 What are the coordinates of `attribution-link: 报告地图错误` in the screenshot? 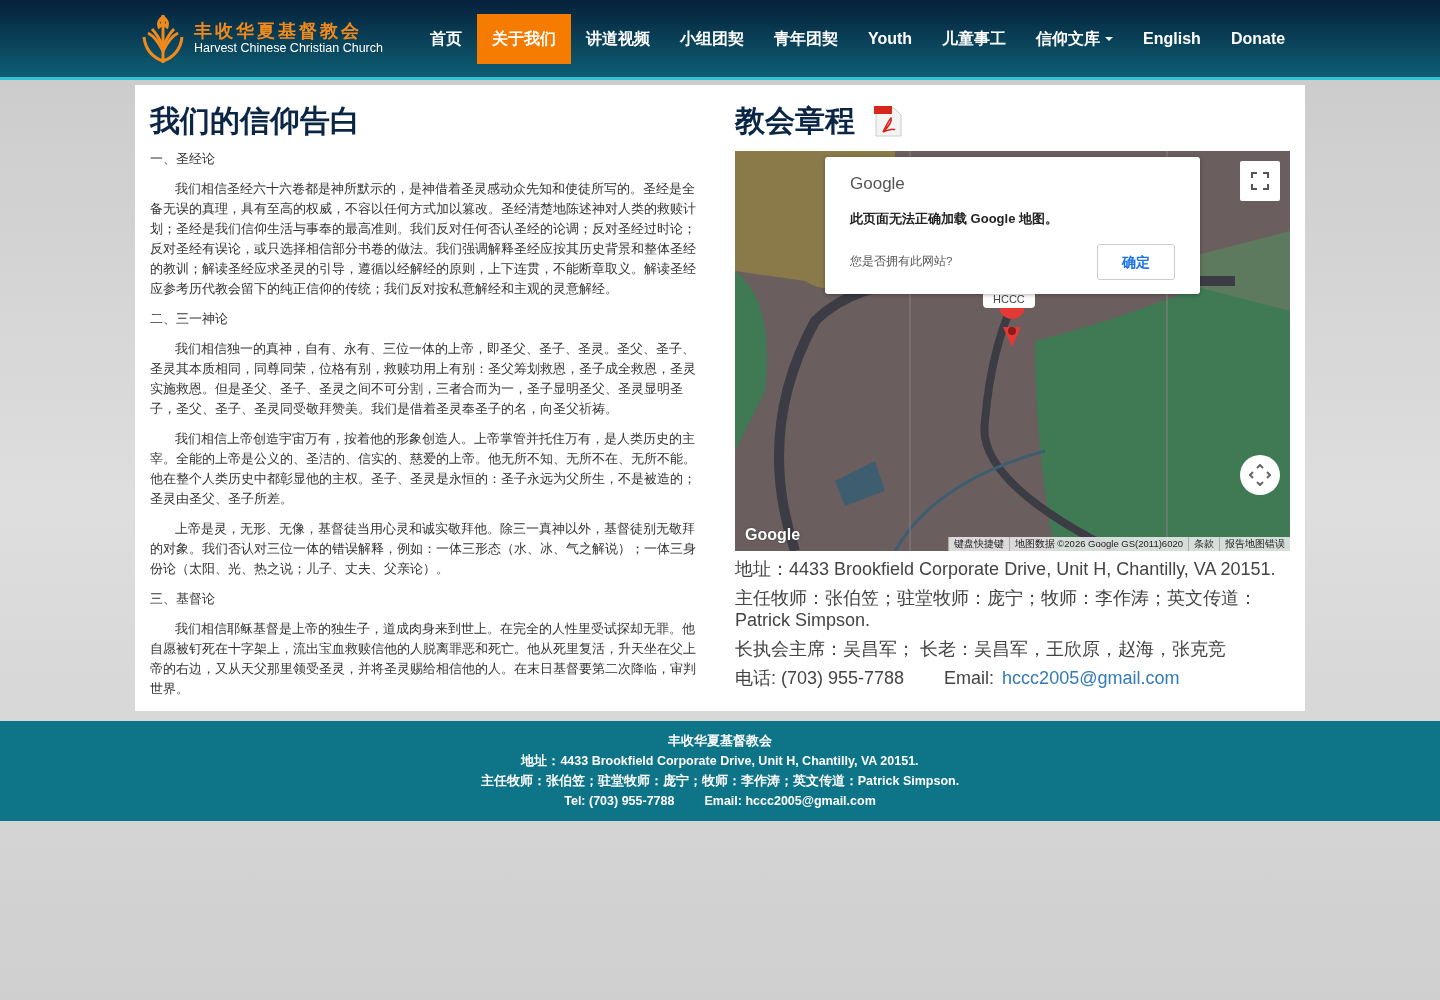 It's located at (1254, 543).